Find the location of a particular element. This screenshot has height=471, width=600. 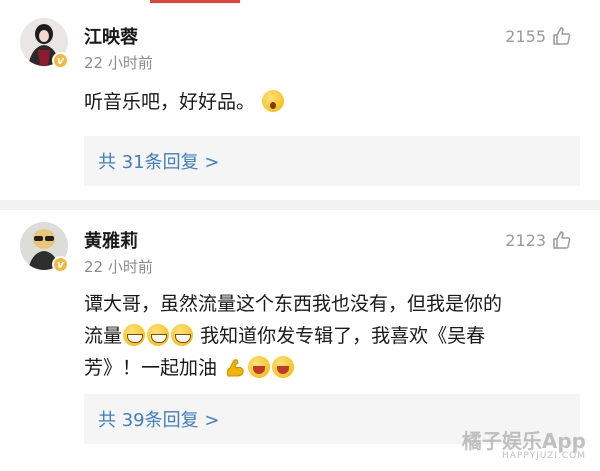

like-button: 2123 is located at coordinates (538, 240).